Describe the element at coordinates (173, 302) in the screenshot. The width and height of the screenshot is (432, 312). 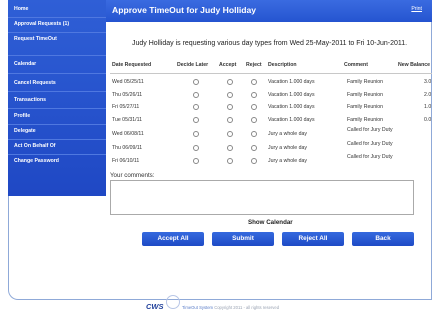
I see `cws-logo-swoosh-icon` at that location.